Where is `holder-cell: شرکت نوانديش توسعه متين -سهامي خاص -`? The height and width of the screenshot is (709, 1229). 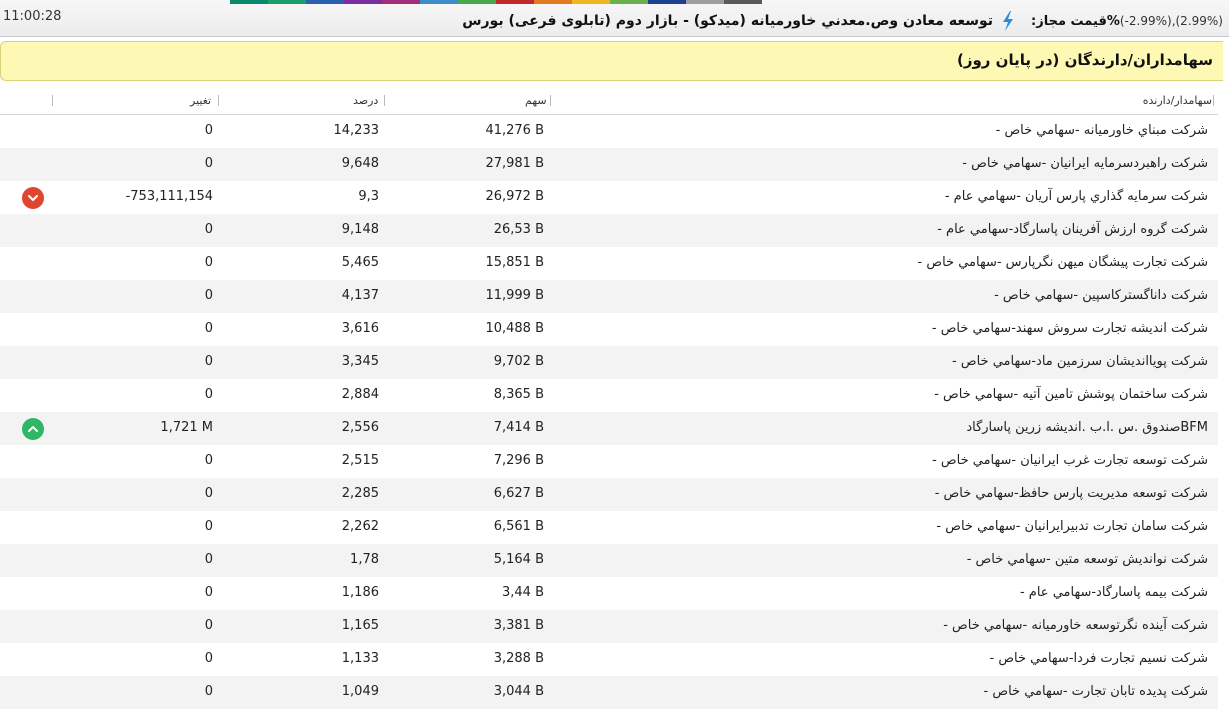
holder-cell: شرکت نوانديش توسعه متين -سهامي خاص - is located at coordinates (1087, 559).